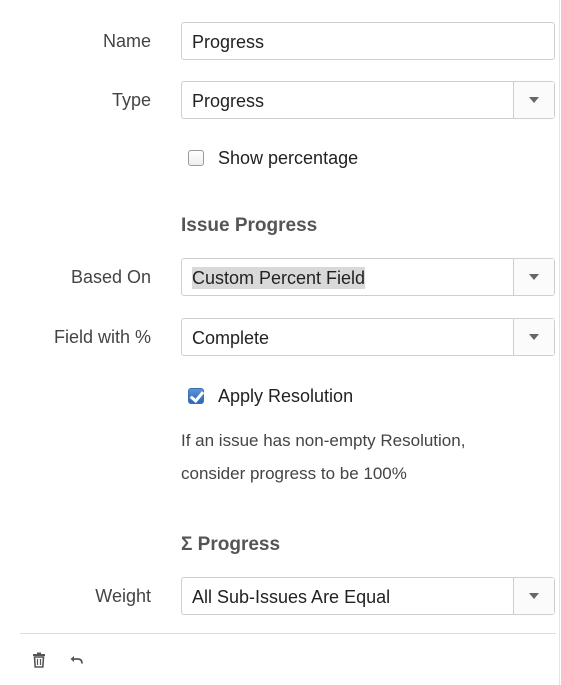 The image size is (561, 685). I want to click on name-label: Name, so click(126, 41).